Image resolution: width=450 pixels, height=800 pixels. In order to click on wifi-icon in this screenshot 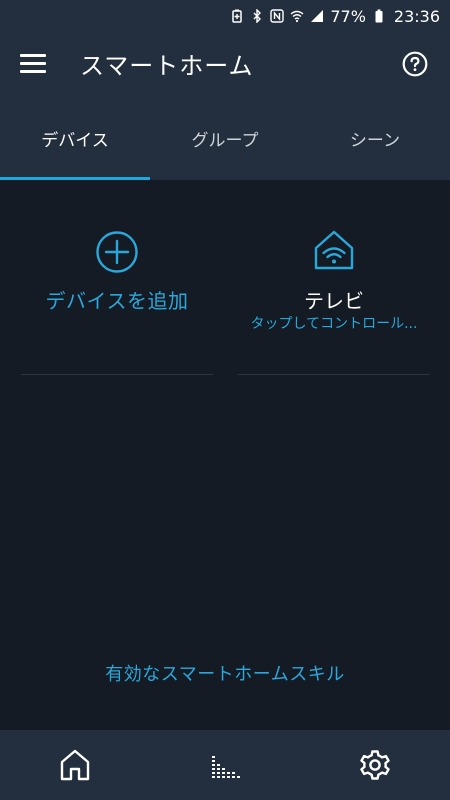, I will do `click(297, 16)`.